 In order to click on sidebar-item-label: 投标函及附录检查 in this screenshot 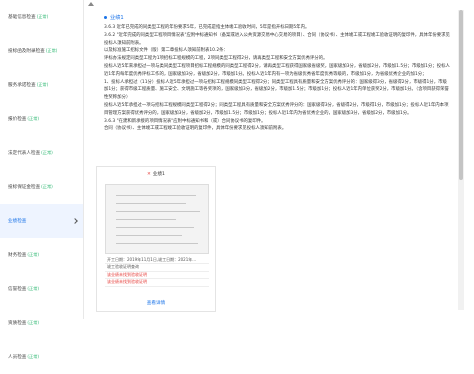, I will do `click(26, 51)`.